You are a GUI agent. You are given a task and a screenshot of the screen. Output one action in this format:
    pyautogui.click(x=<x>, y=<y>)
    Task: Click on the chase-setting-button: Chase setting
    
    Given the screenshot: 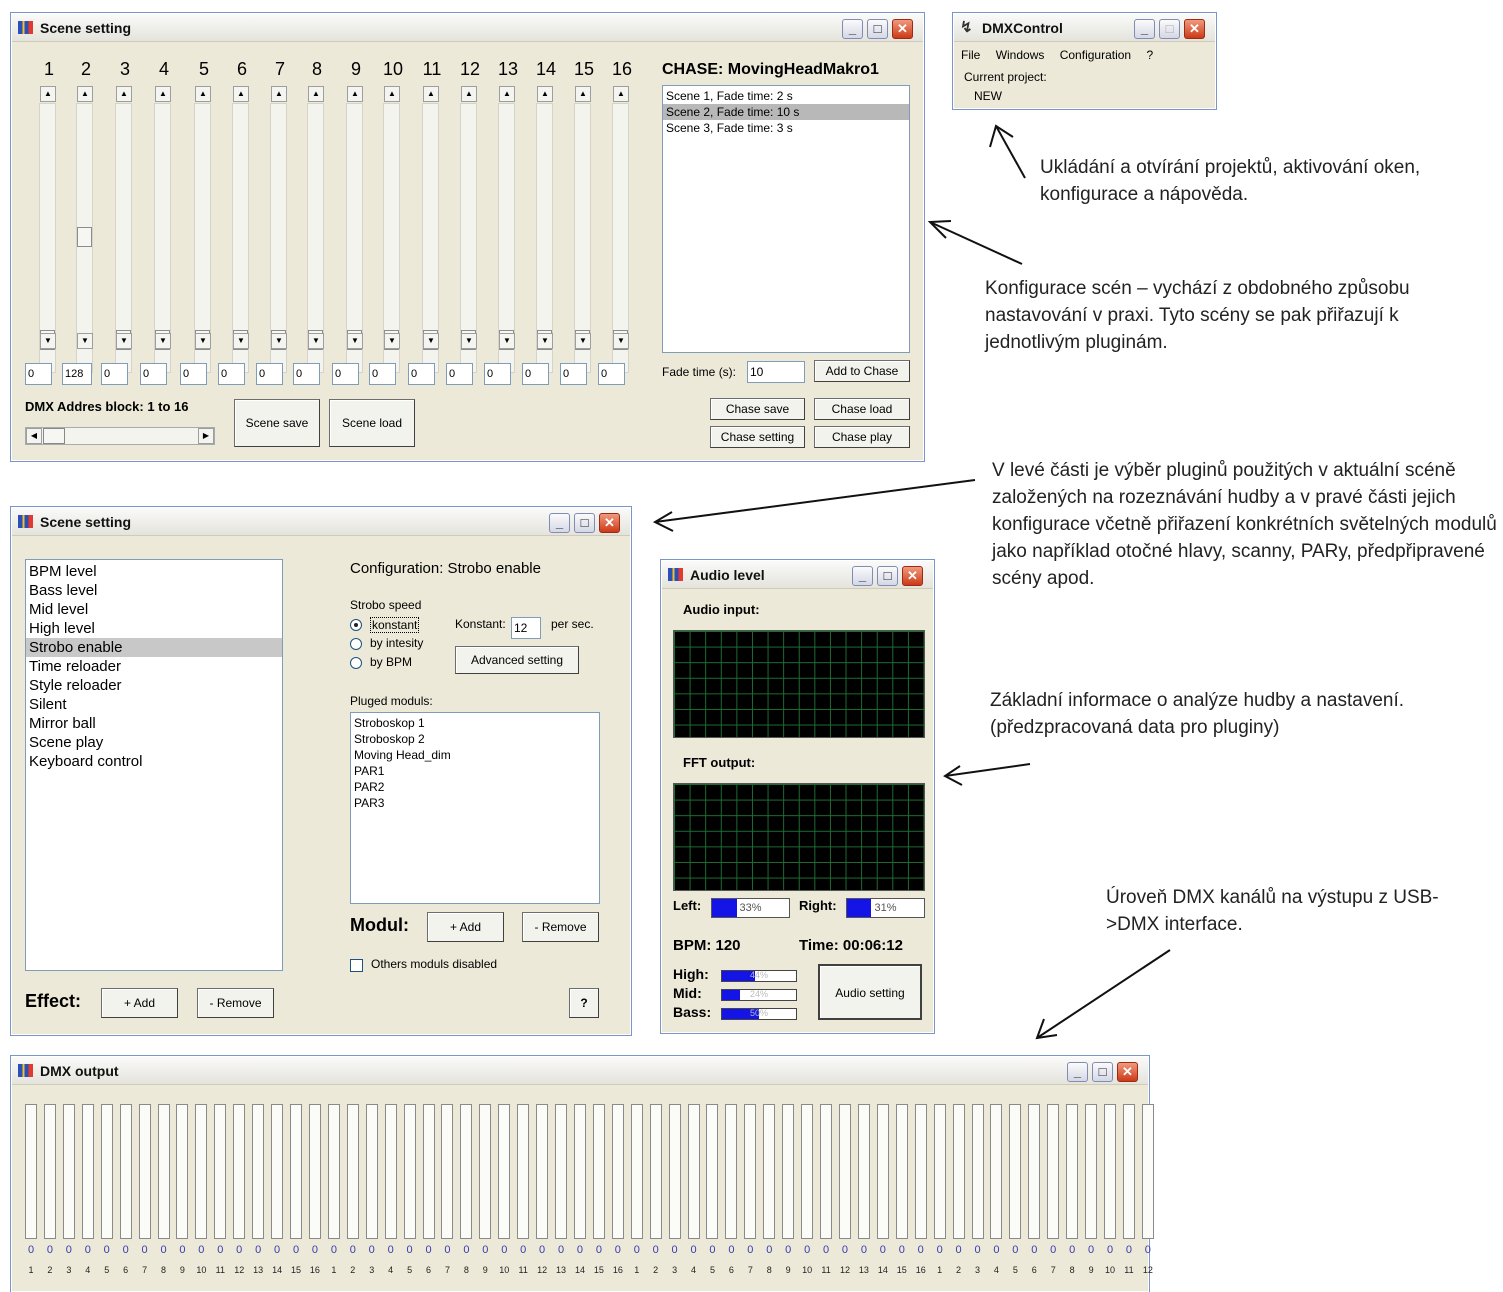 What is the action you would take?
    pyautogui.click(x=757, y=437)
    